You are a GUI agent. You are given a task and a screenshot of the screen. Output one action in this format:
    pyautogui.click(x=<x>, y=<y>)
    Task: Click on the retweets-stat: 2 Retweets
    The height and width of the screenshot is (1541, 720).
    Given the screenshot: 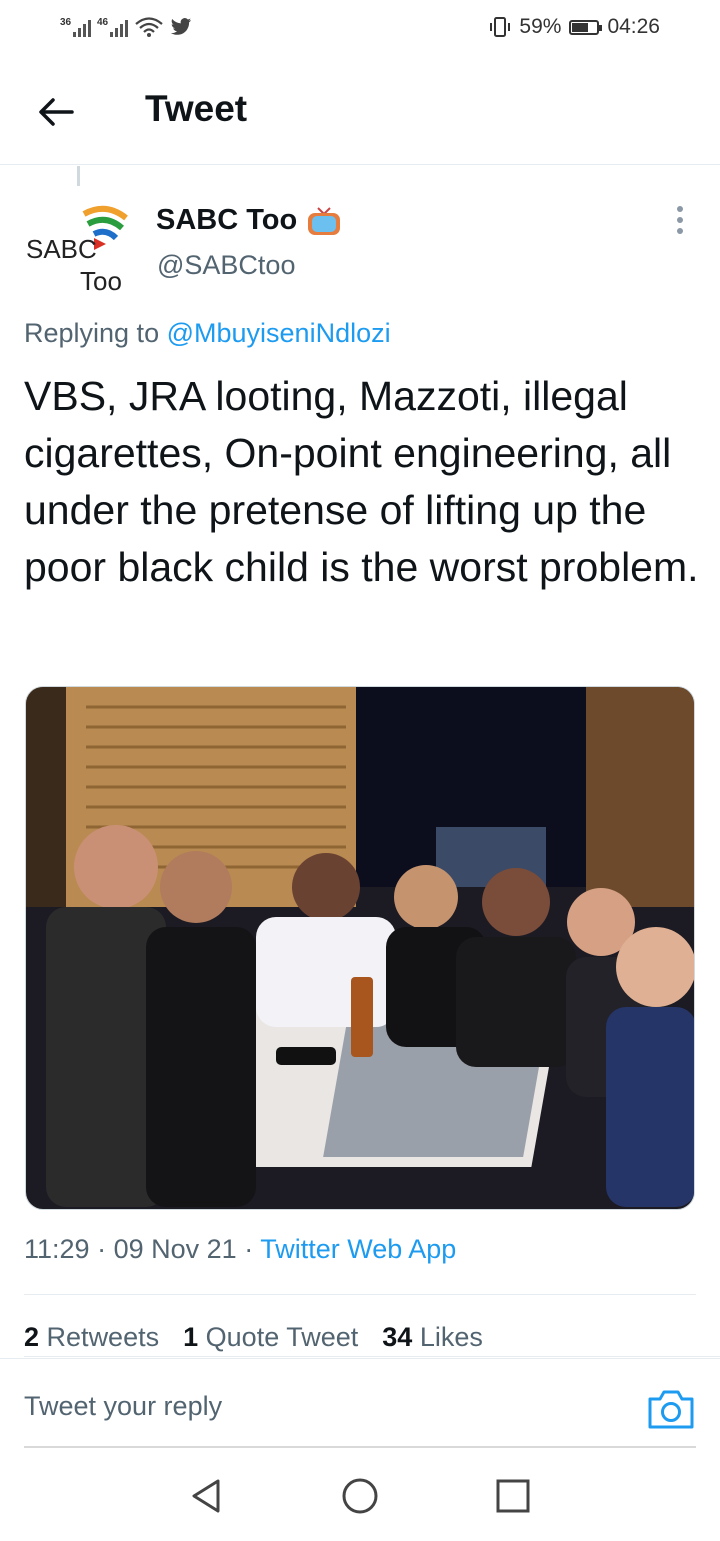 What is the action you would take?
    pyautogui.click(x=91, y=1337)
    